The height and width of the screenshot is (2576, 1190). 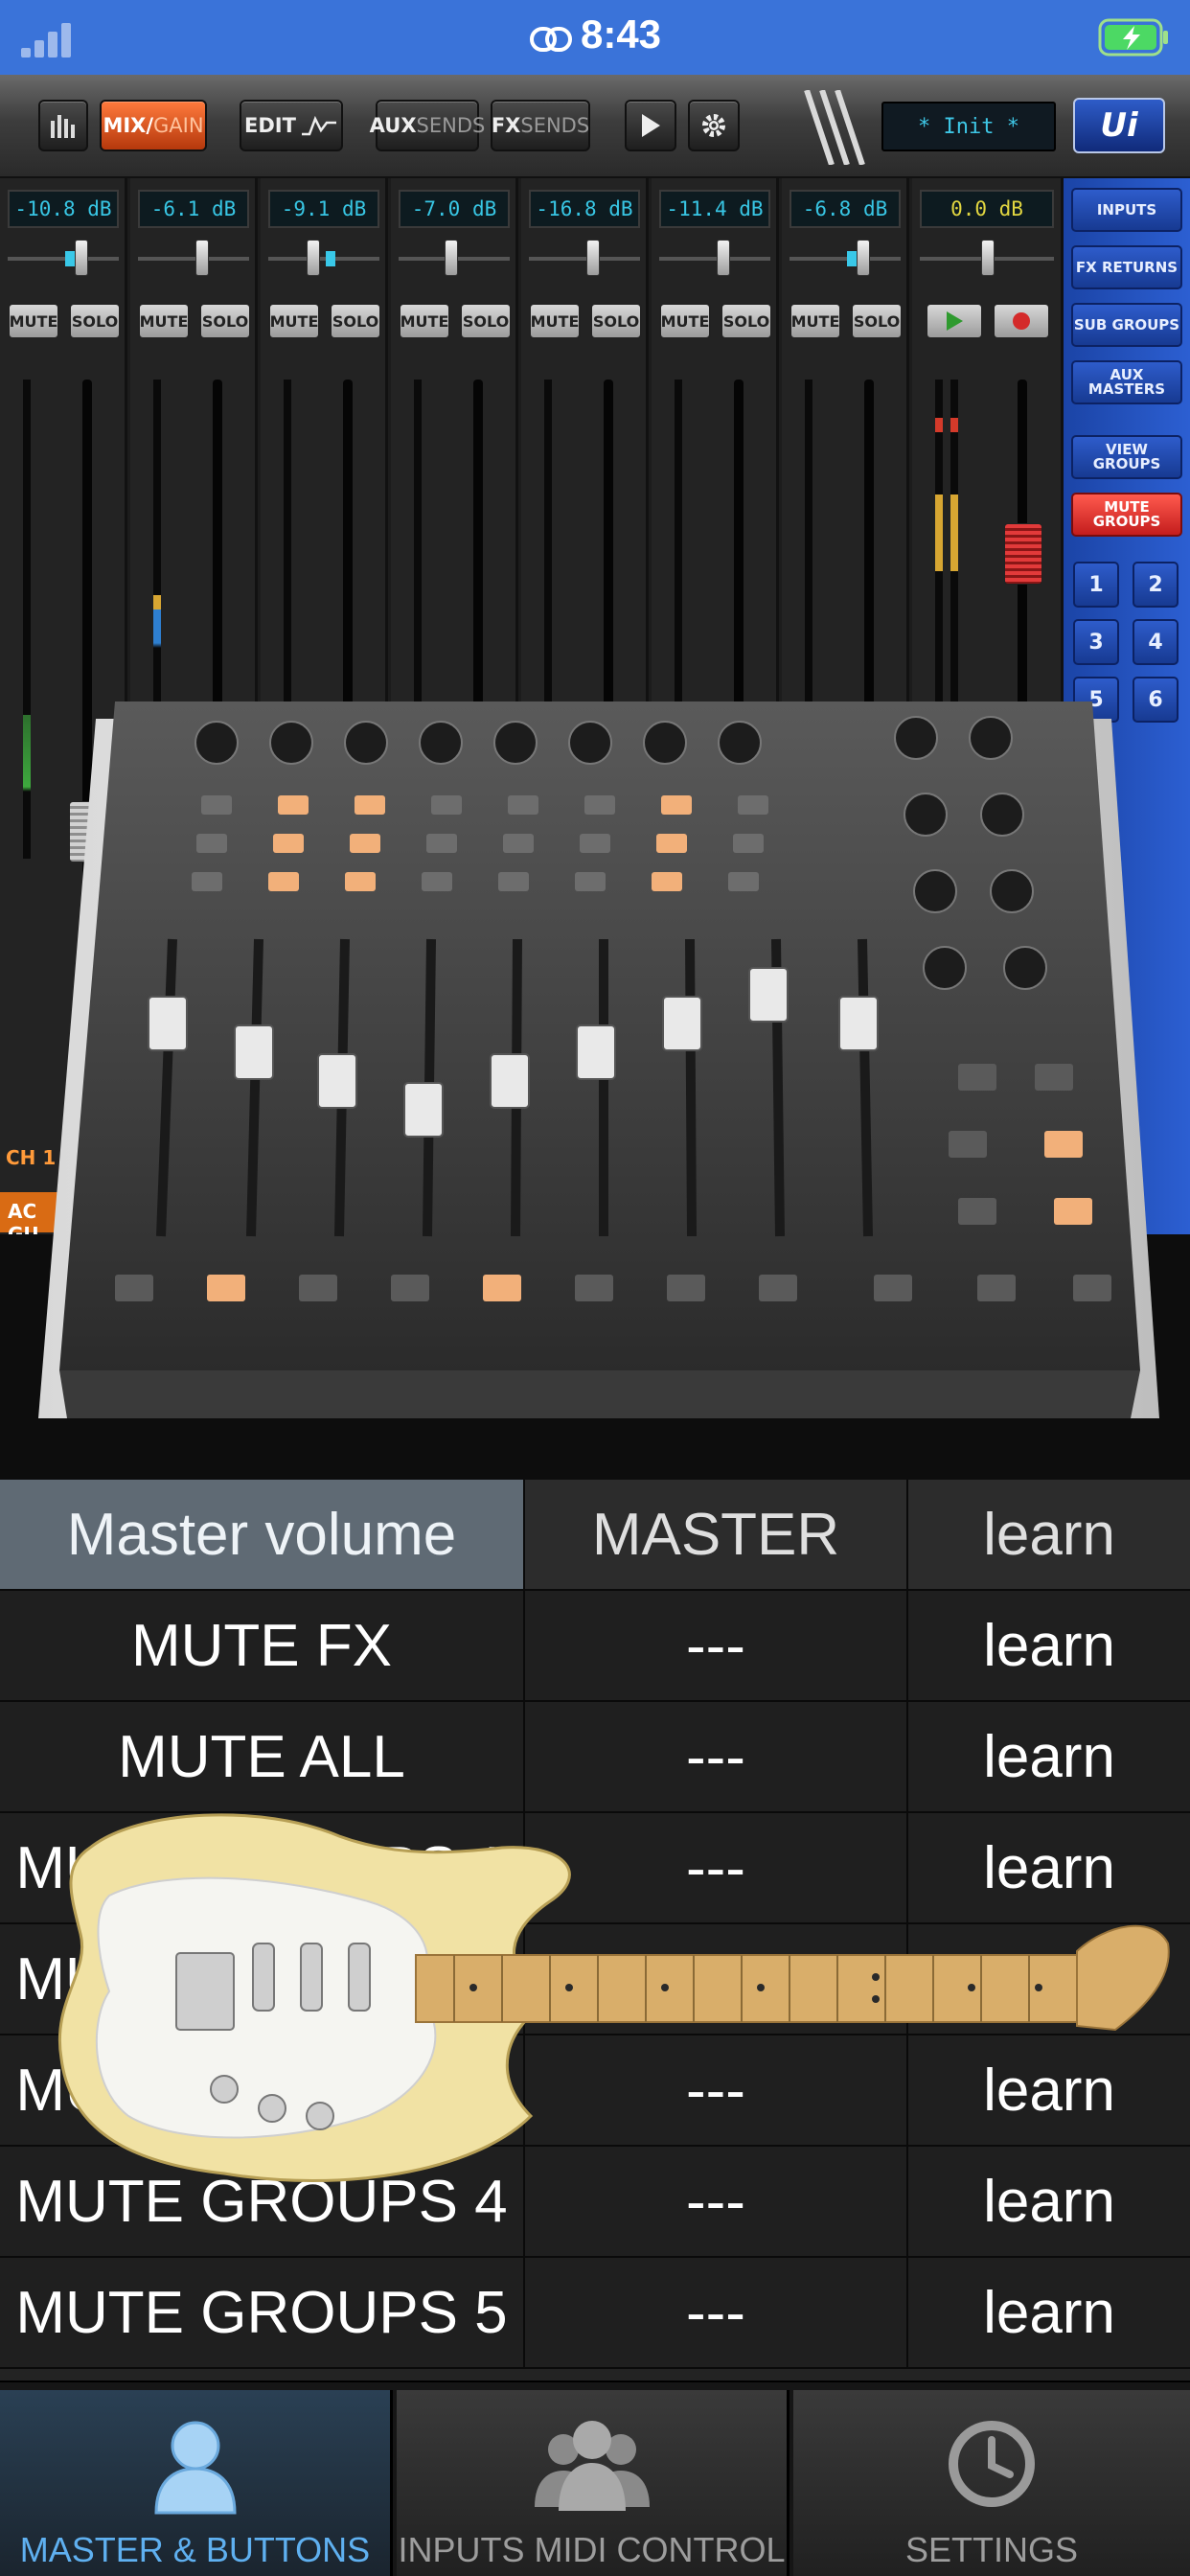 I want to click on fx-label: FX, so click(x=506, y=126).